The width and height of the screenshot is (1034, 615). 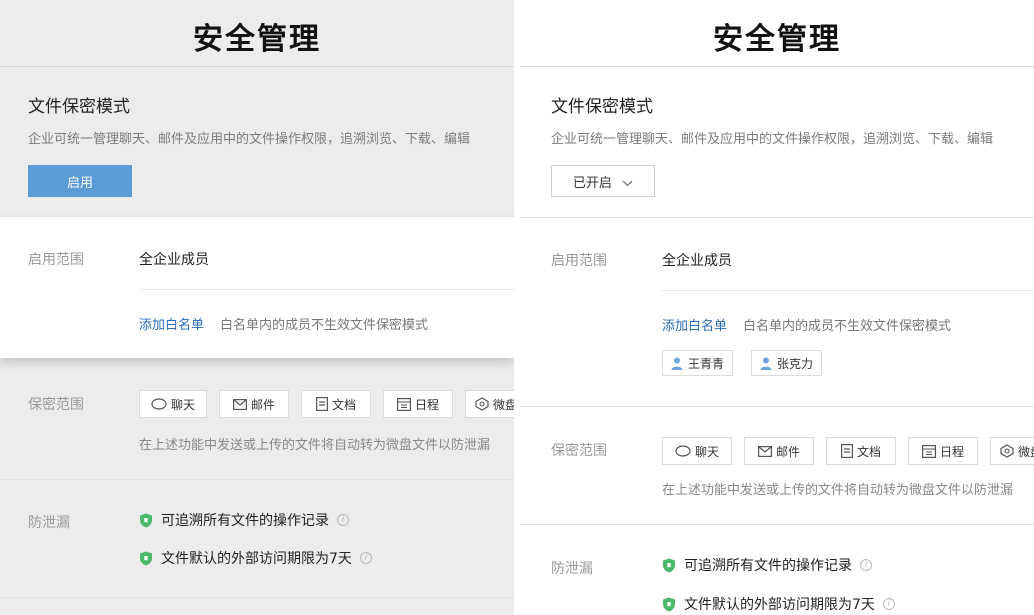 What do you see at coordinates (80, 181) in the screenshot?
I see `enable-button: 启用` at bounding box center [80, 181].